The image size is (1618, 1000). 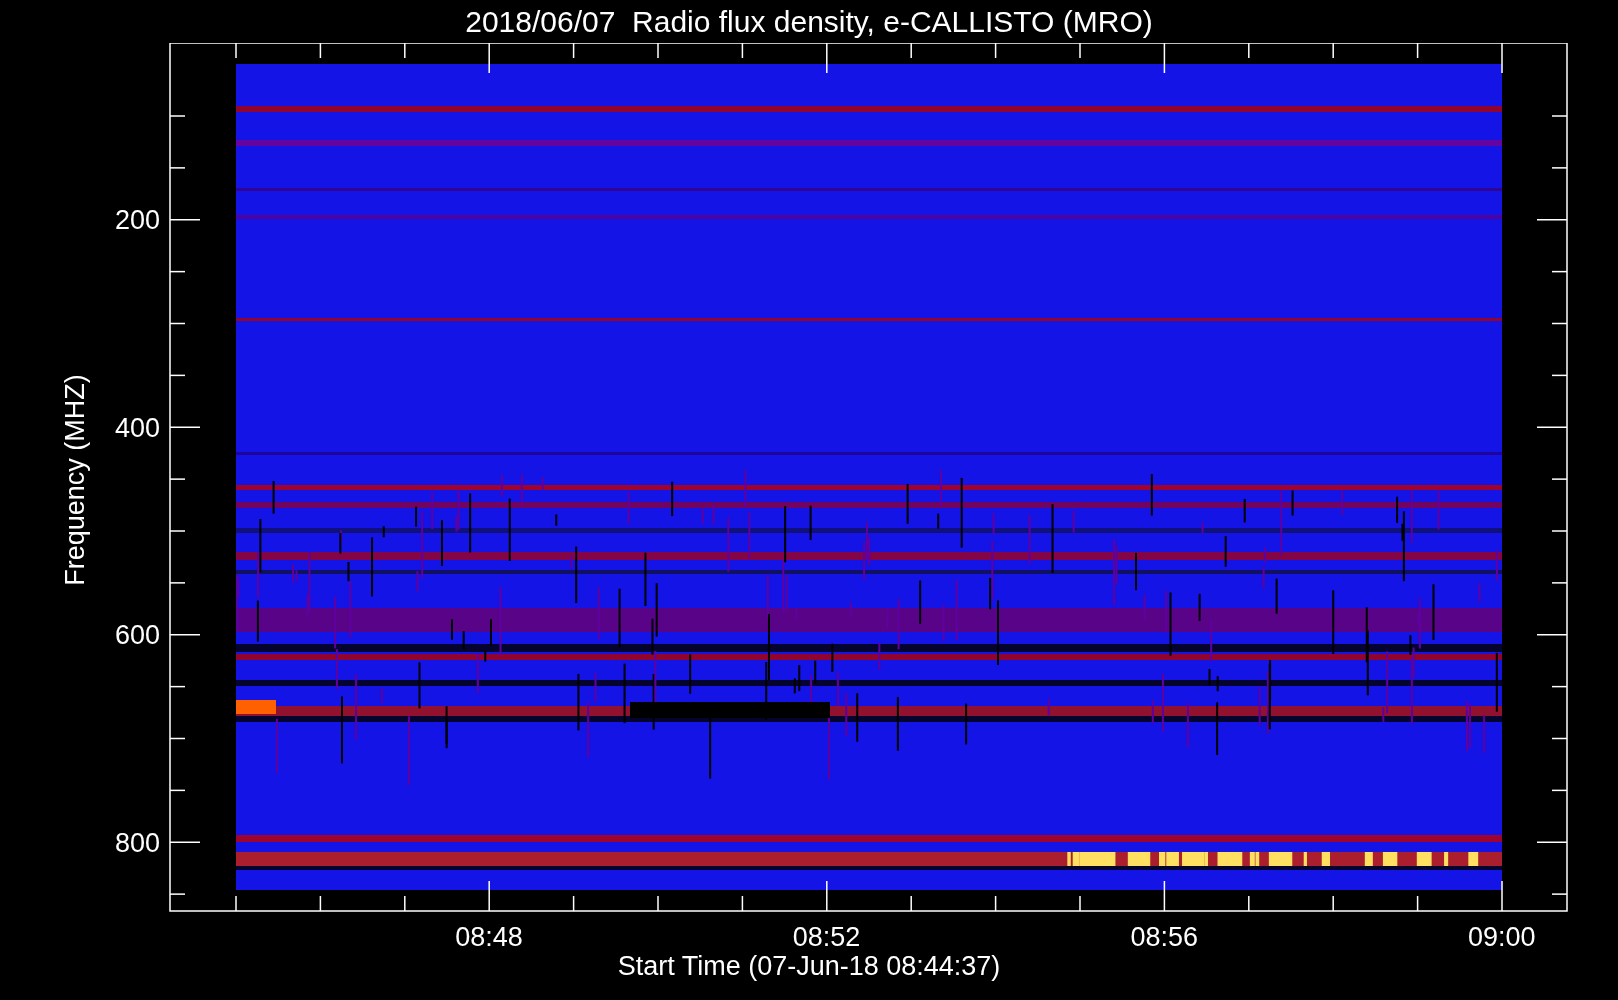 I want to click on tick-label: 08:52, so click(x=826, y=937).